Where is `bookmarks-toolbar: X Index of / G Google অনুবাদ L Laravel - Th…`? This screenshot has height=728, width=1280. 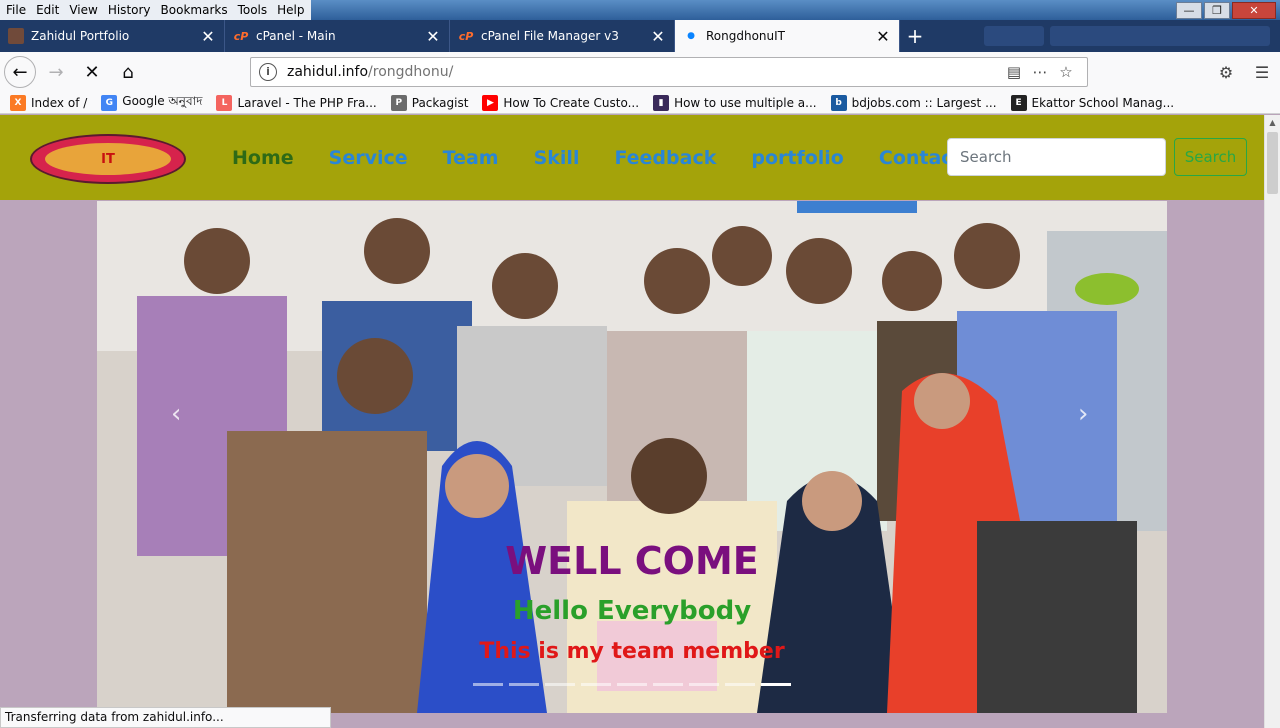
bookmarks-toolbar: X Index of / G Google অনুবাদ L Laravel - Th… is located at coordinates (640, 103).